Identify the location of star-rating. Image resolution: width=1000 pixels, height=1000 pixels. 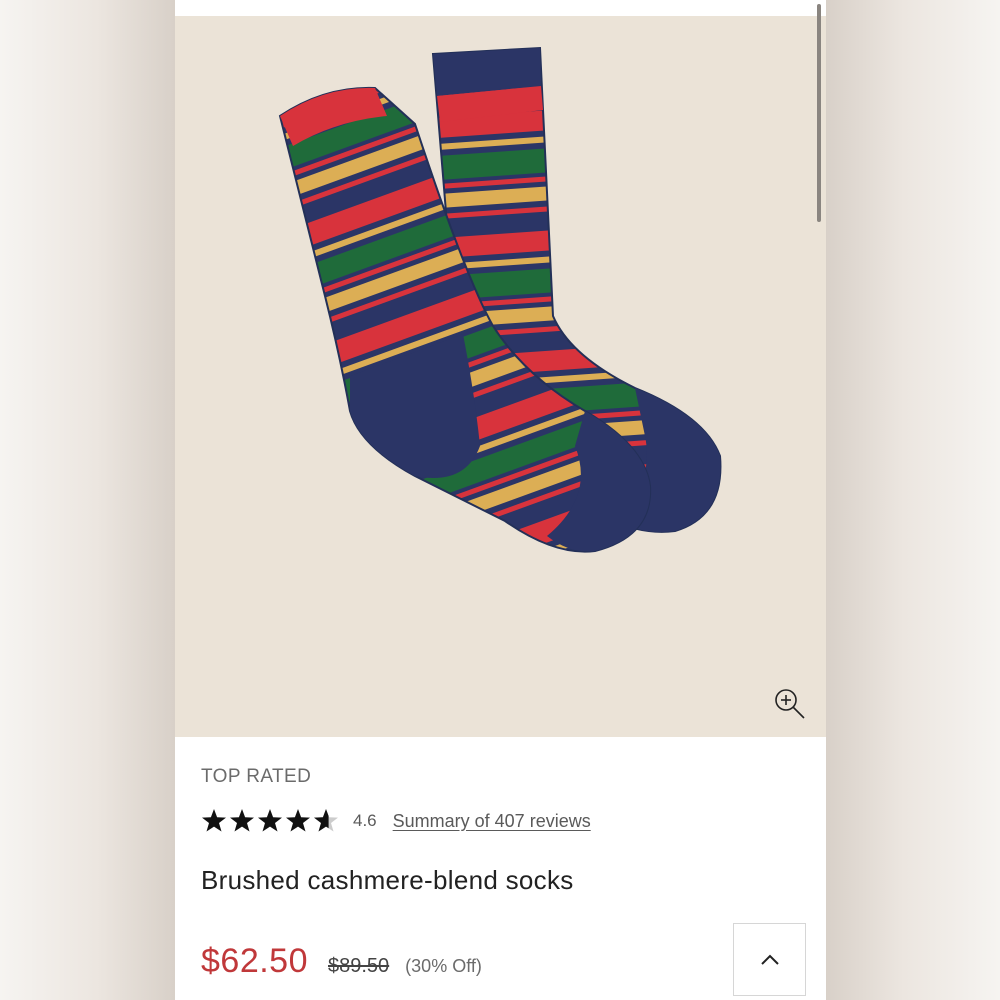
(271, 821).